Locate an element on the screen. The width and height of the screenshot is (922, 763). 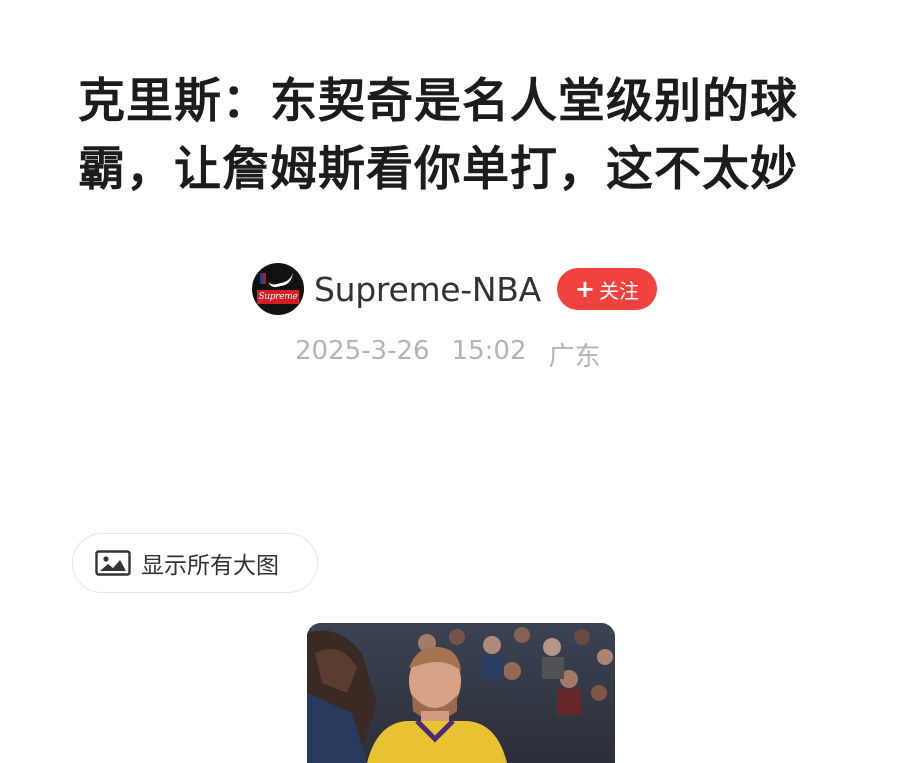
avatar-logo-text: Supreme is located at coordinates (278, 297).